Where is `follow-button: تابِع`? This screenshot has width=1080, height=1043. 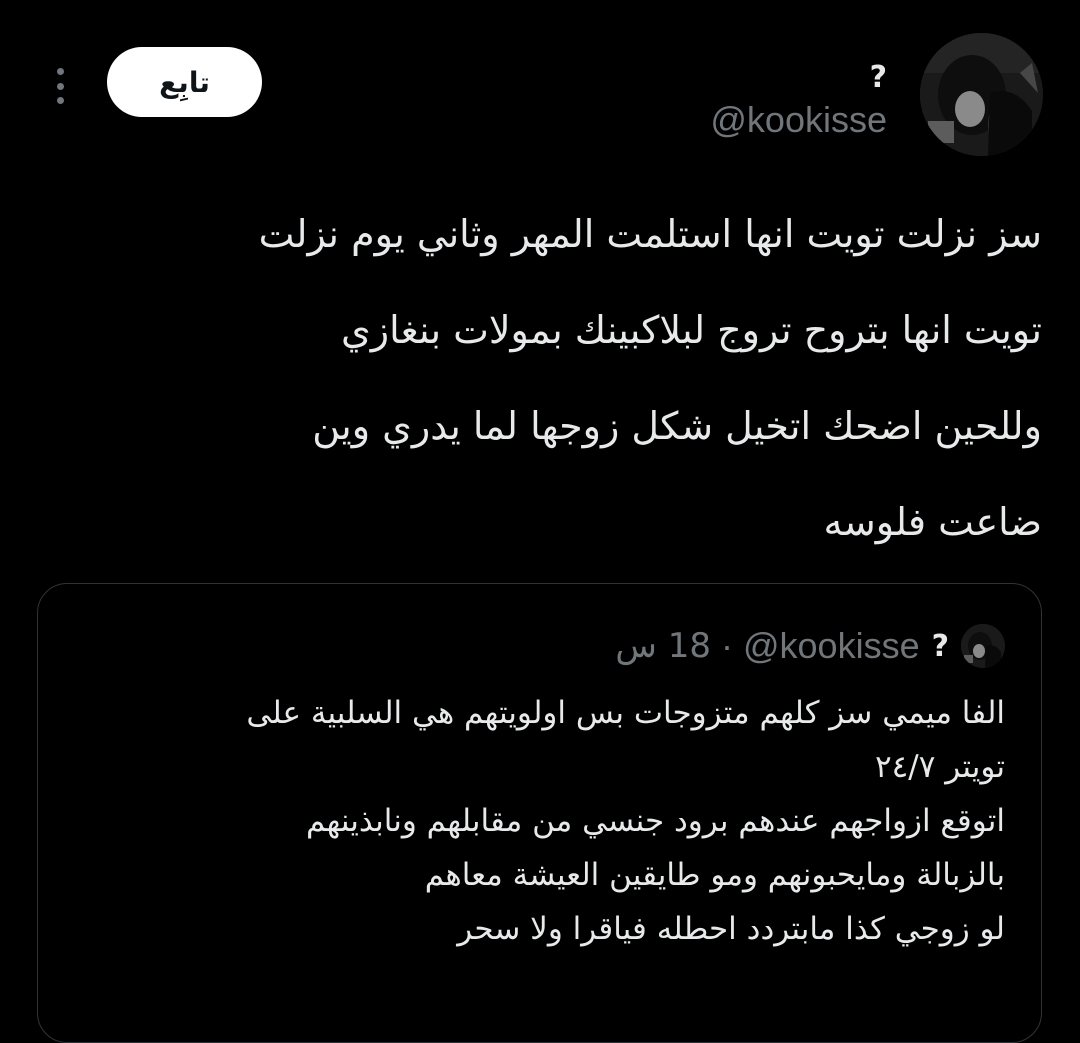
follow-button: تابِع is located at coordinates (184, 82).